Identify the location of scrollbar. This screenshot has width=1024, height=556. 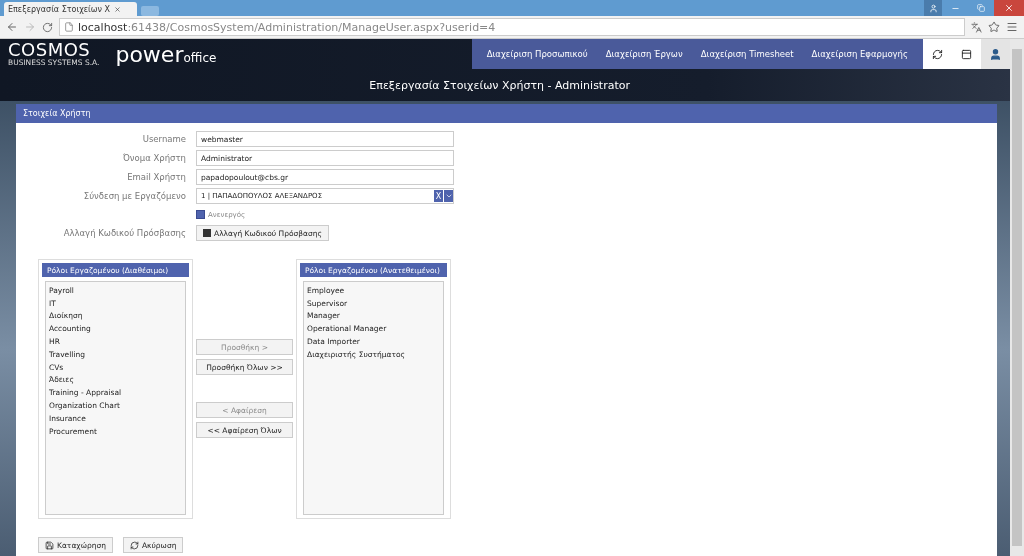
(1017, 297).